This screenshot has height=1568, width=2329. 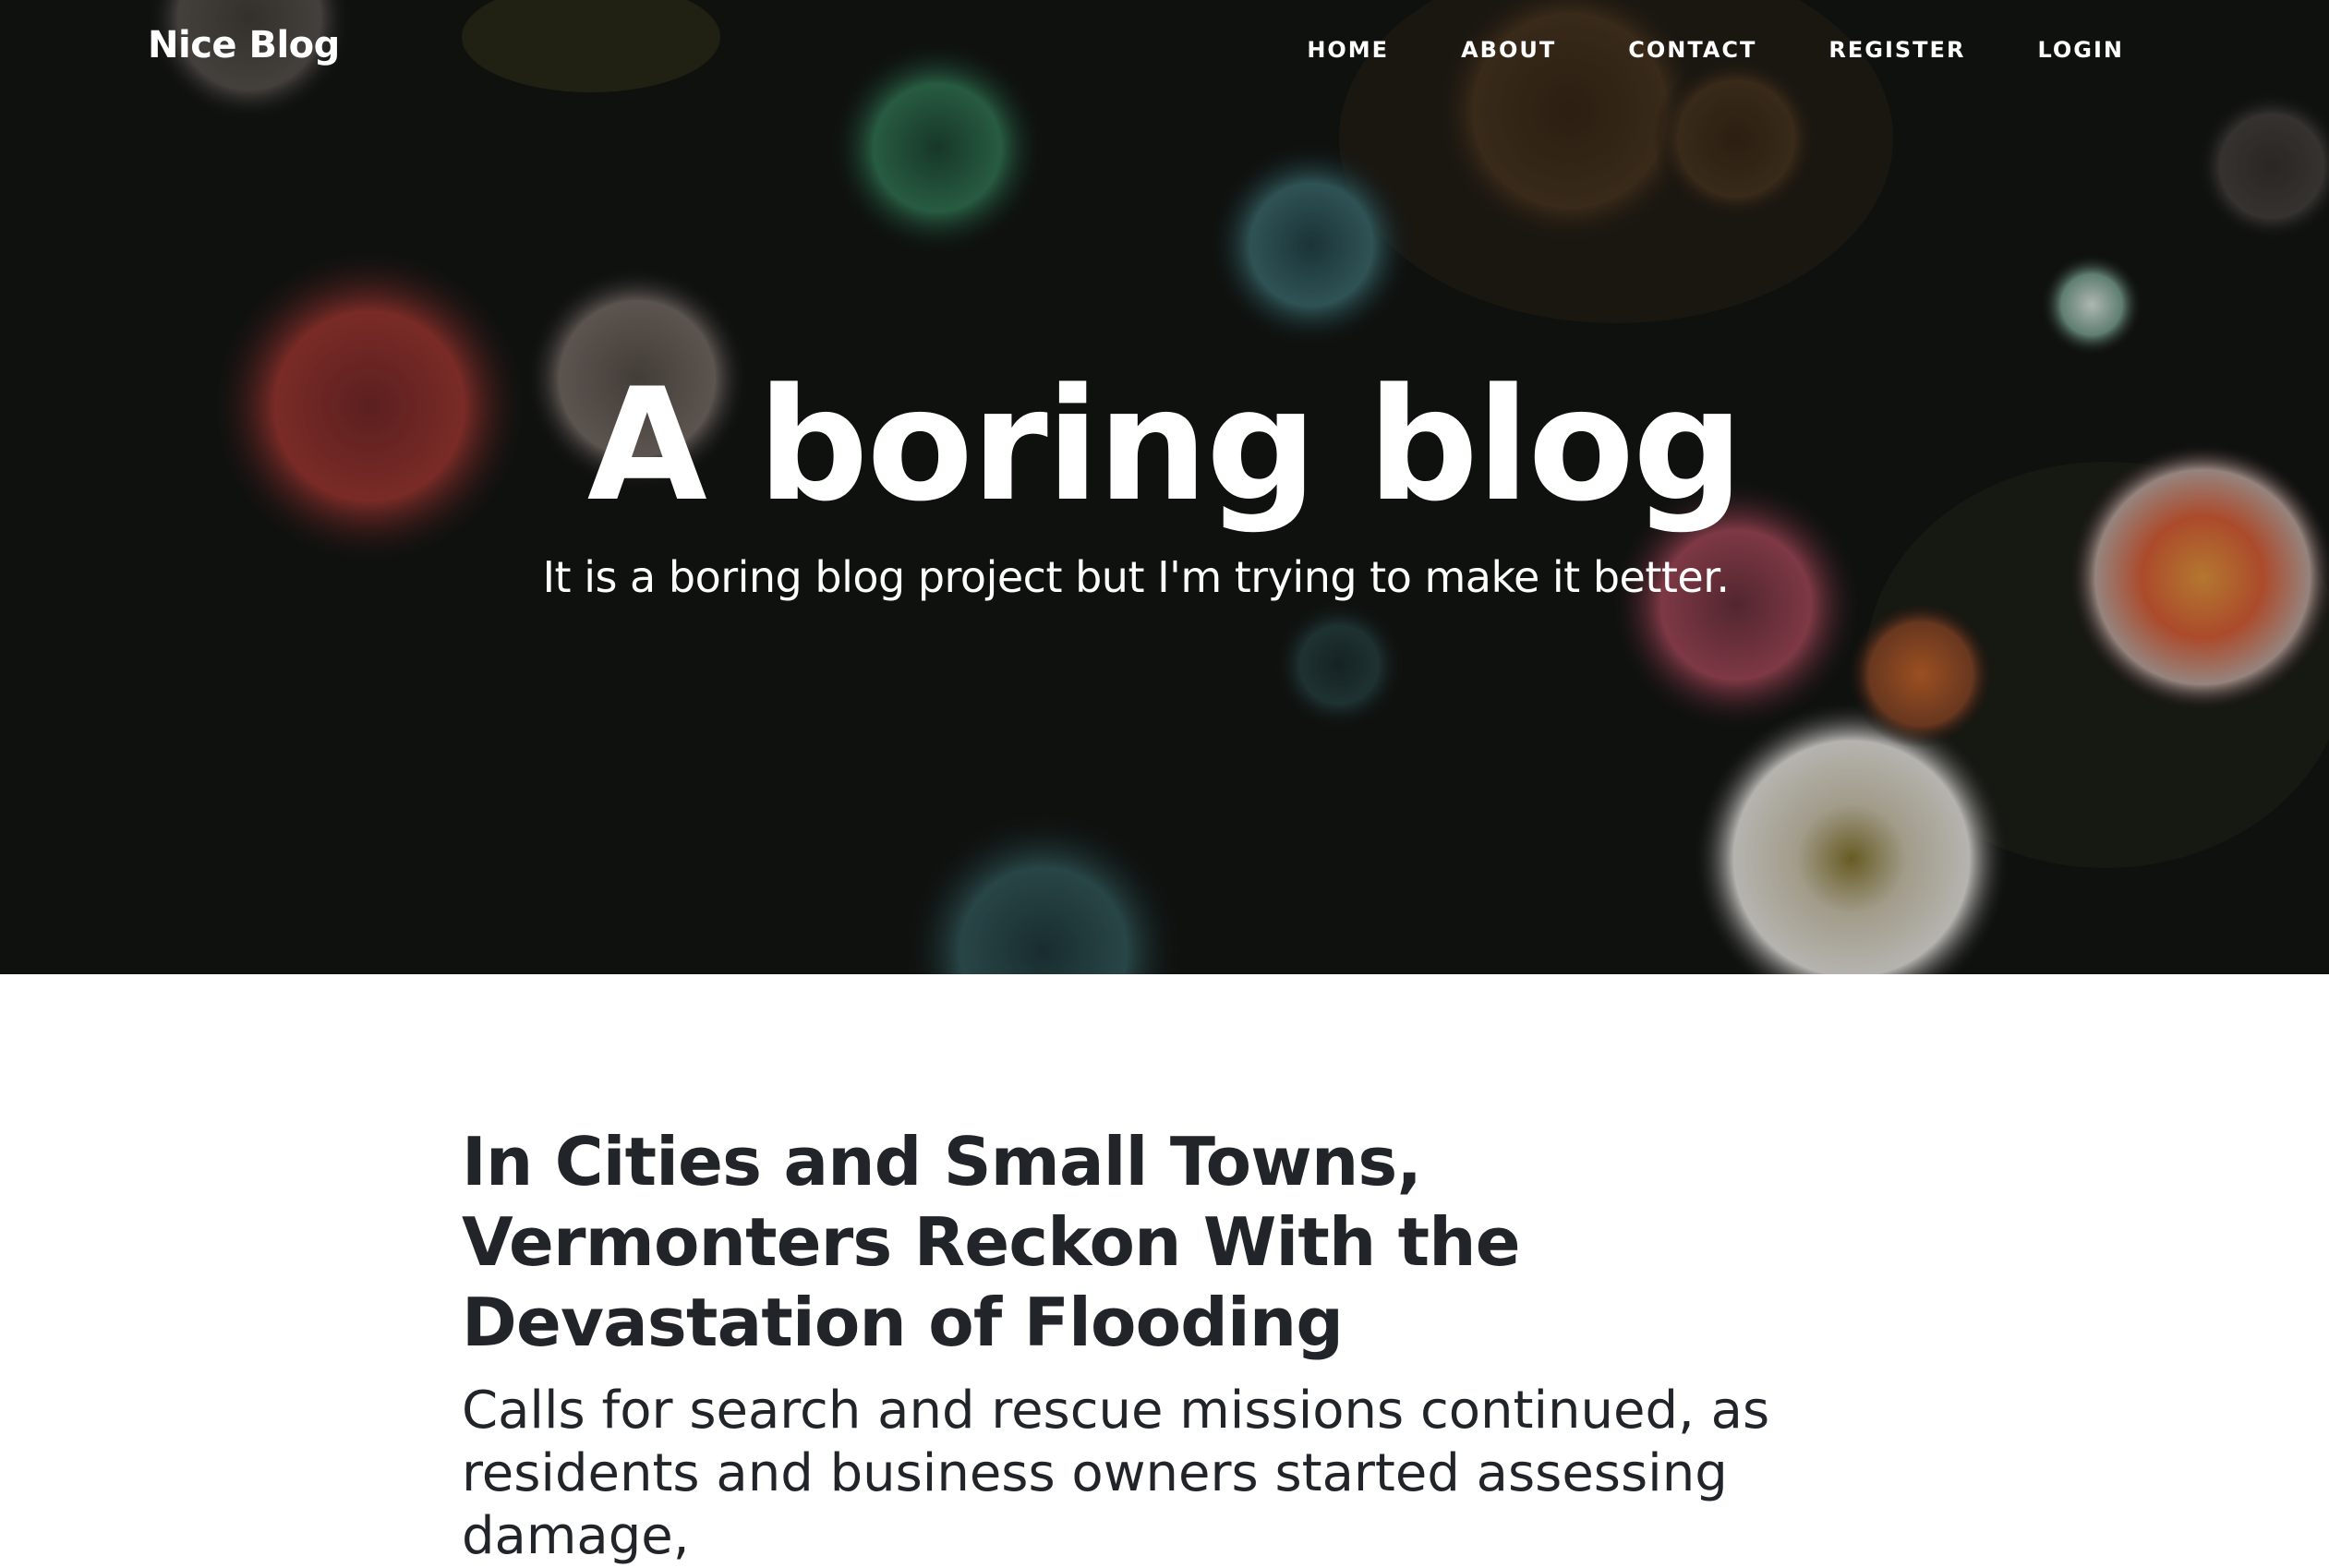 I want to click on site-heading: A boring blog, so click(x=1165, y=446).